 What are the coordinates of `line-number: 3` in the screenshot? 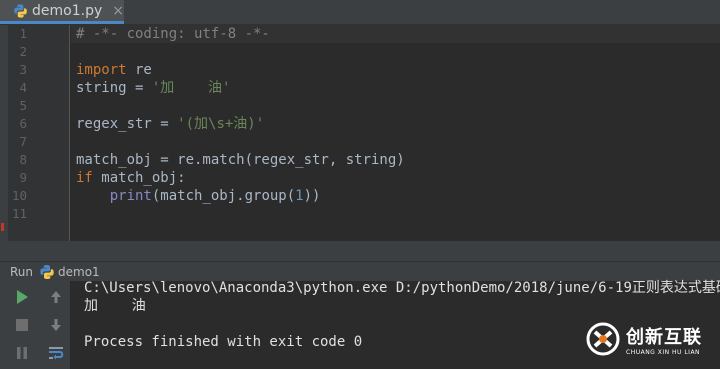 It's located at (23, 69).